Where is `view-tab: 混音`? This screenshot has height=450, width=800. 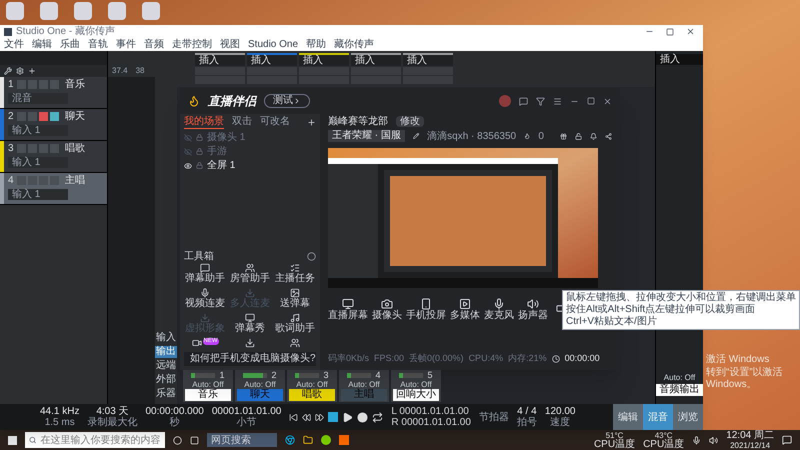
view-tab: 混音 is located at coordinates (658, 417).